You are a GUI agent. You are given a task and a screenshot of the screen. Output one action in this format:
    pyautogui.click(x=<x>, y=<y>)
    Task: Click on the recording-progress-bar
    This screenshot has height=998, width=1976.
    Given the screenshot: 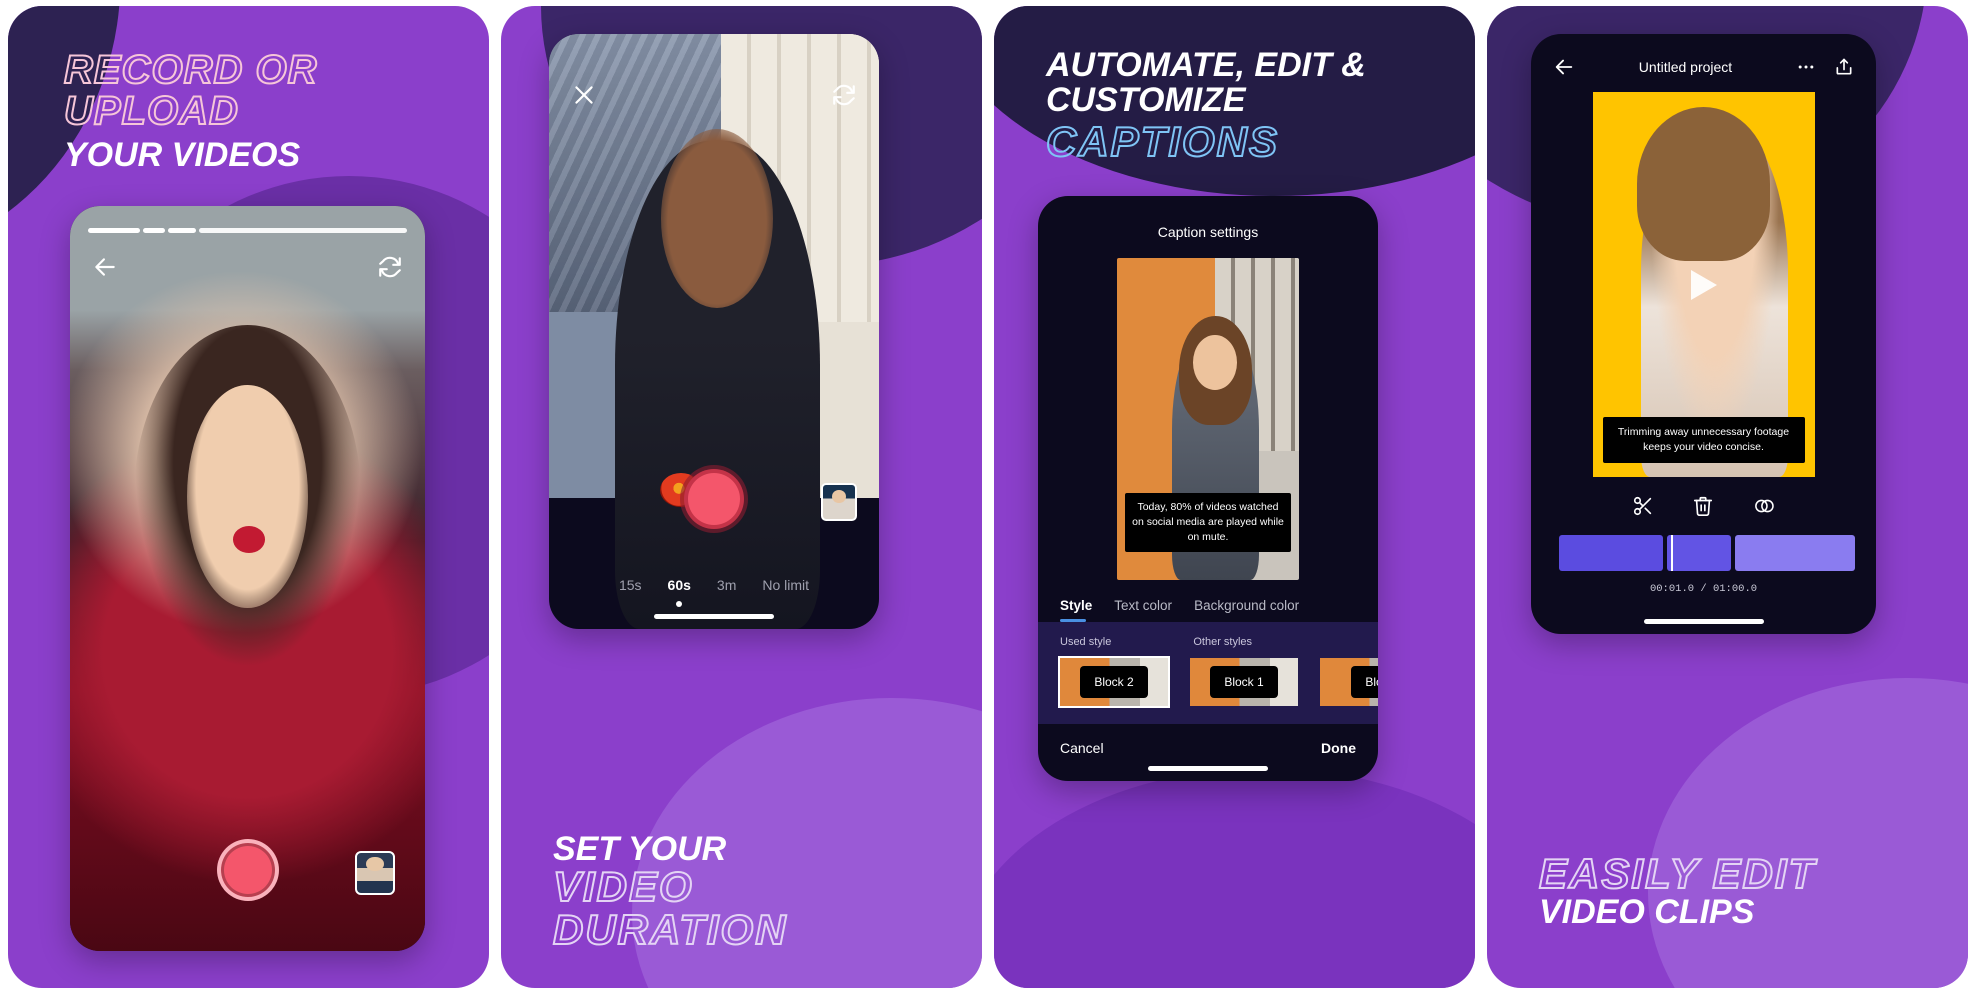 What is the action you would take?
    pyautogui.click(x=247, y=230)
    